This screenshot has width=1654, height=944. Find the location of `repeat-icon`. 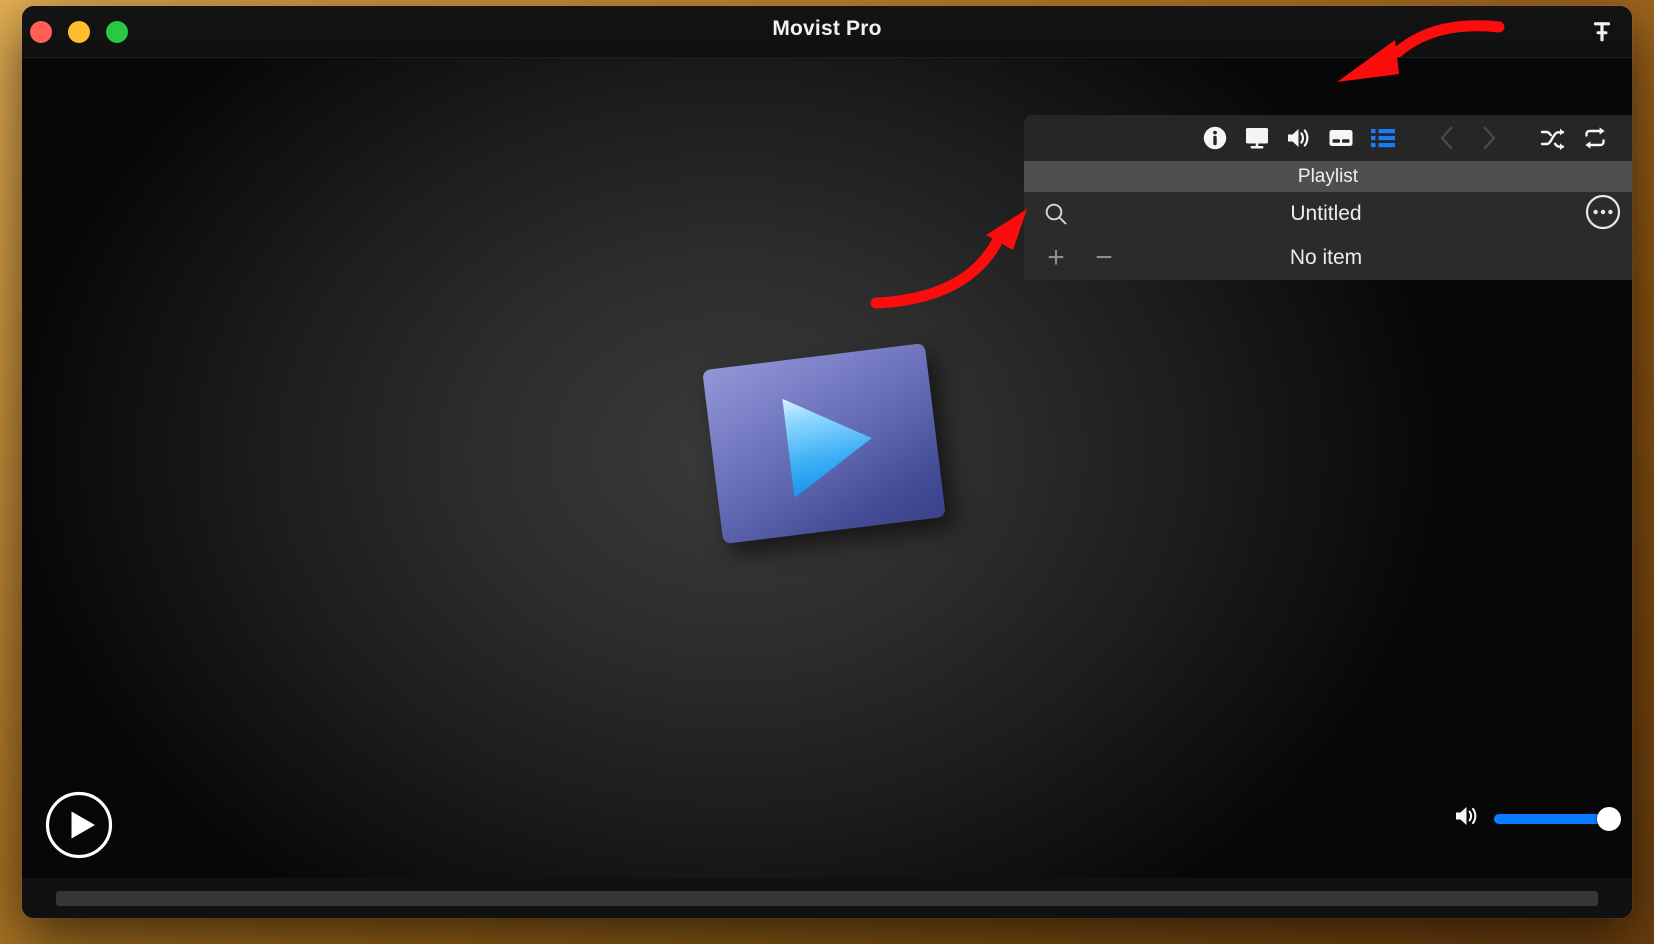

repeat-icon is located at coordinates (1595, 138).